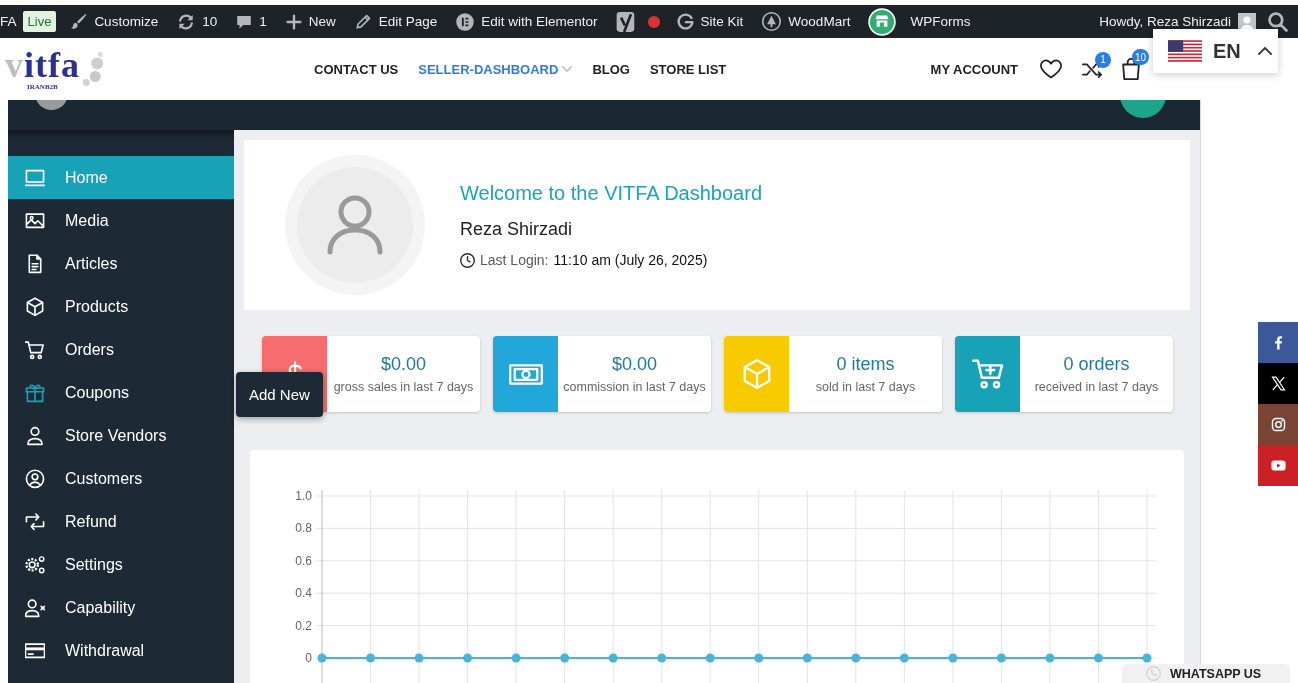 Image resolution: width=1298 pixels, height=683 pixels. Describe the element at coordinates (121, 478) in the screenshot. I see `sidebar-item: Customers` at that location.